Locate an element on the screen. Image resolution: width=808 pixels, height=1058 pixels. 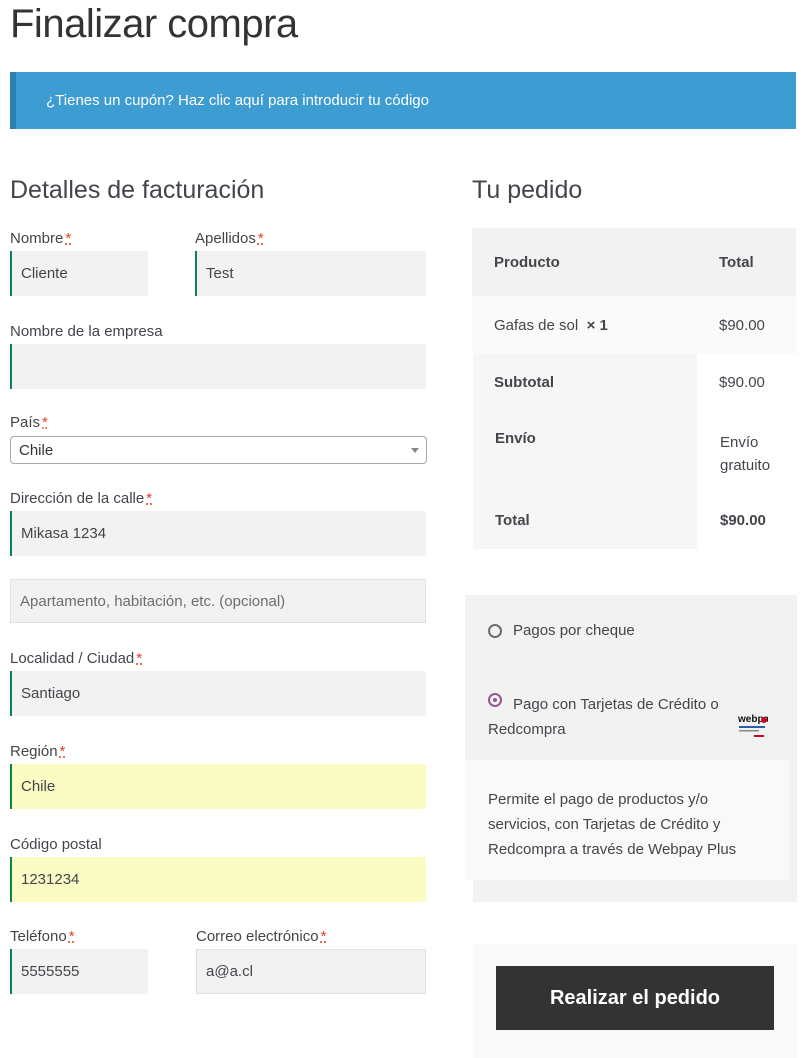
postcode-label: Código postal is located at coordinates (56, 844).